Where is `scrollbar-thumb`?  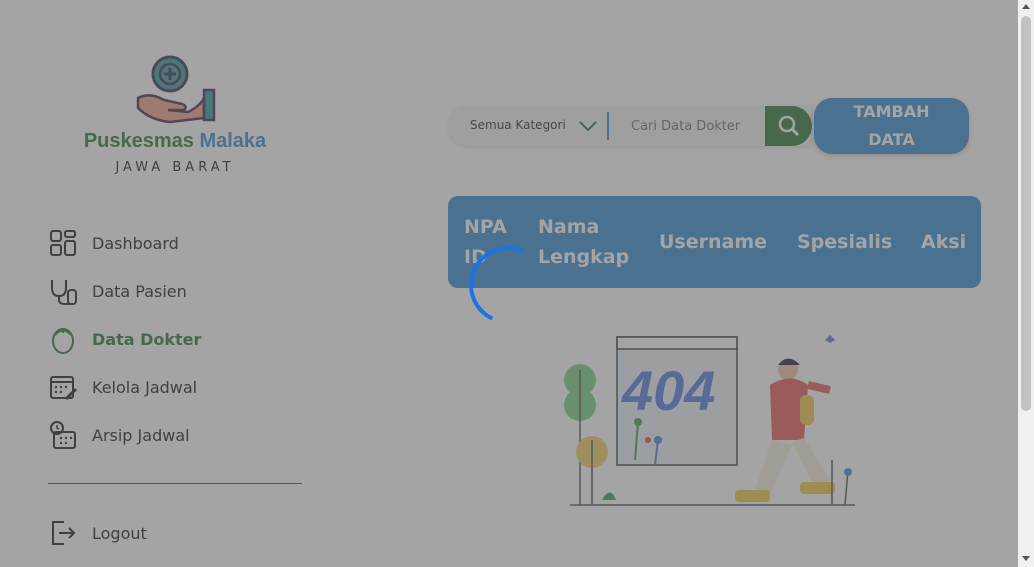
scrollbar-thumb is located at coordinates (1026, 213).